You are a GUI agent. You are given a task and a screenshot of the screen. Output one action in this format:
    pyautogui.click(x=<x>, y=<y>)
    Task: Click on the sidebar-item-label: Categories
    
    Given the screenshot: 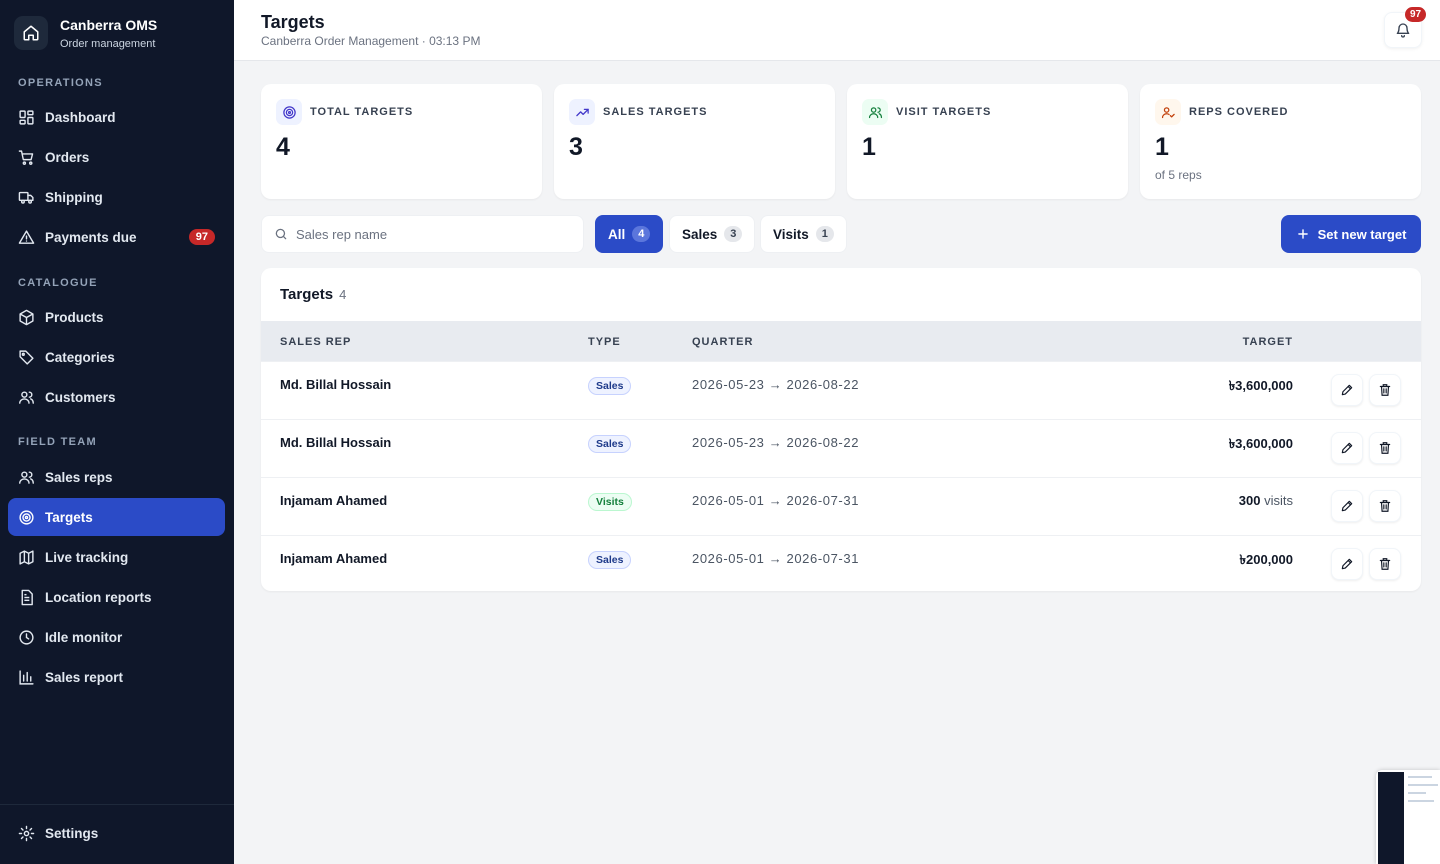 What is the action you would take?
    pyautogui.click(x=80, y=357)
    